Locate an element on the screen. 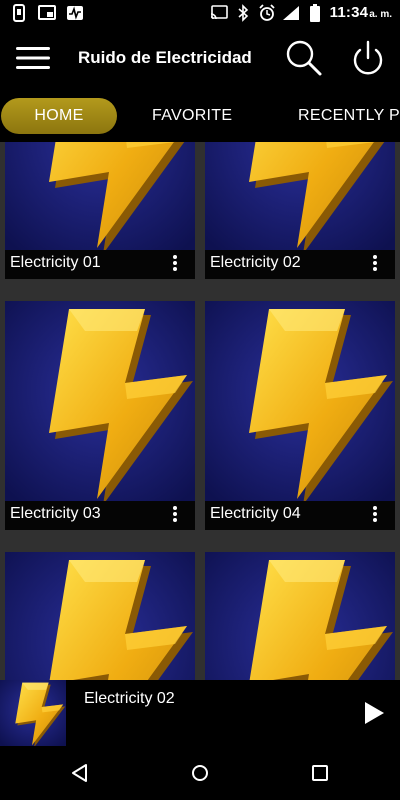 Image resolution: width=400 pixels, height=800 pixels. play-button is located at coordinates (374, 713).